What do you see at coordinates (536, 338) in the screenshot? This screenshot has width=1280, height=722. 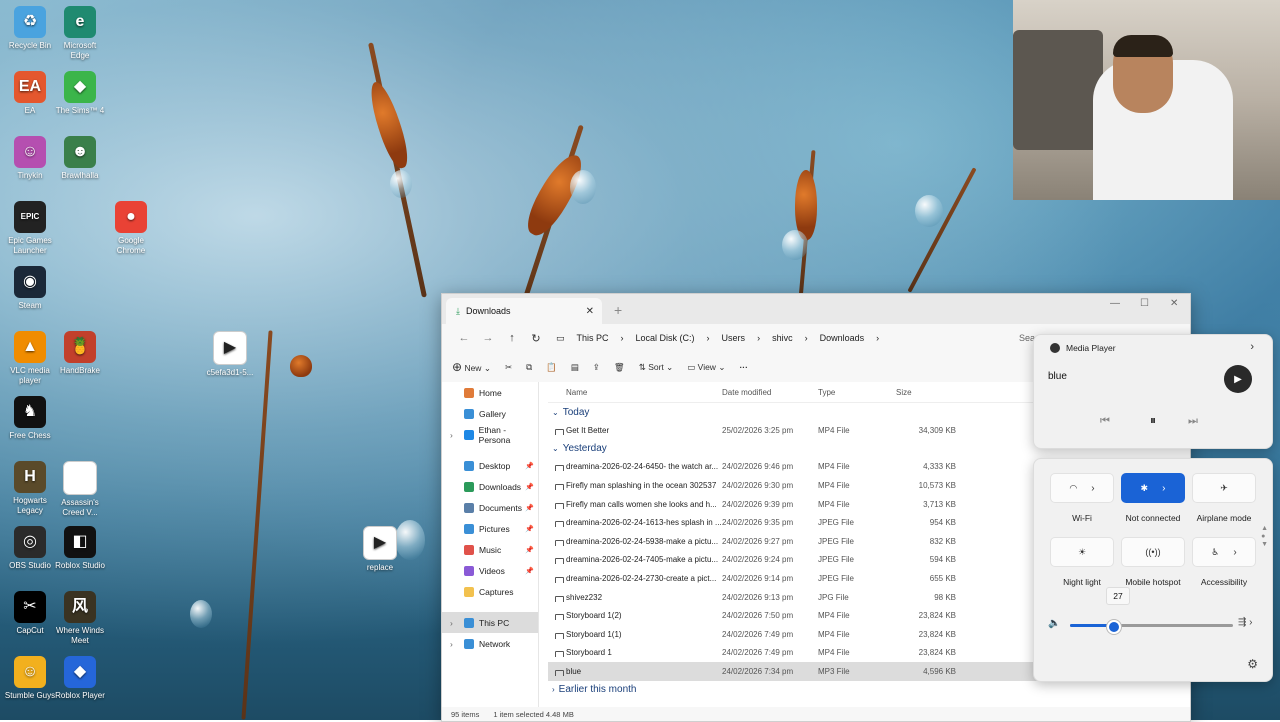 I see `refresh-icon: ↻` at bounding box center [536, 338].